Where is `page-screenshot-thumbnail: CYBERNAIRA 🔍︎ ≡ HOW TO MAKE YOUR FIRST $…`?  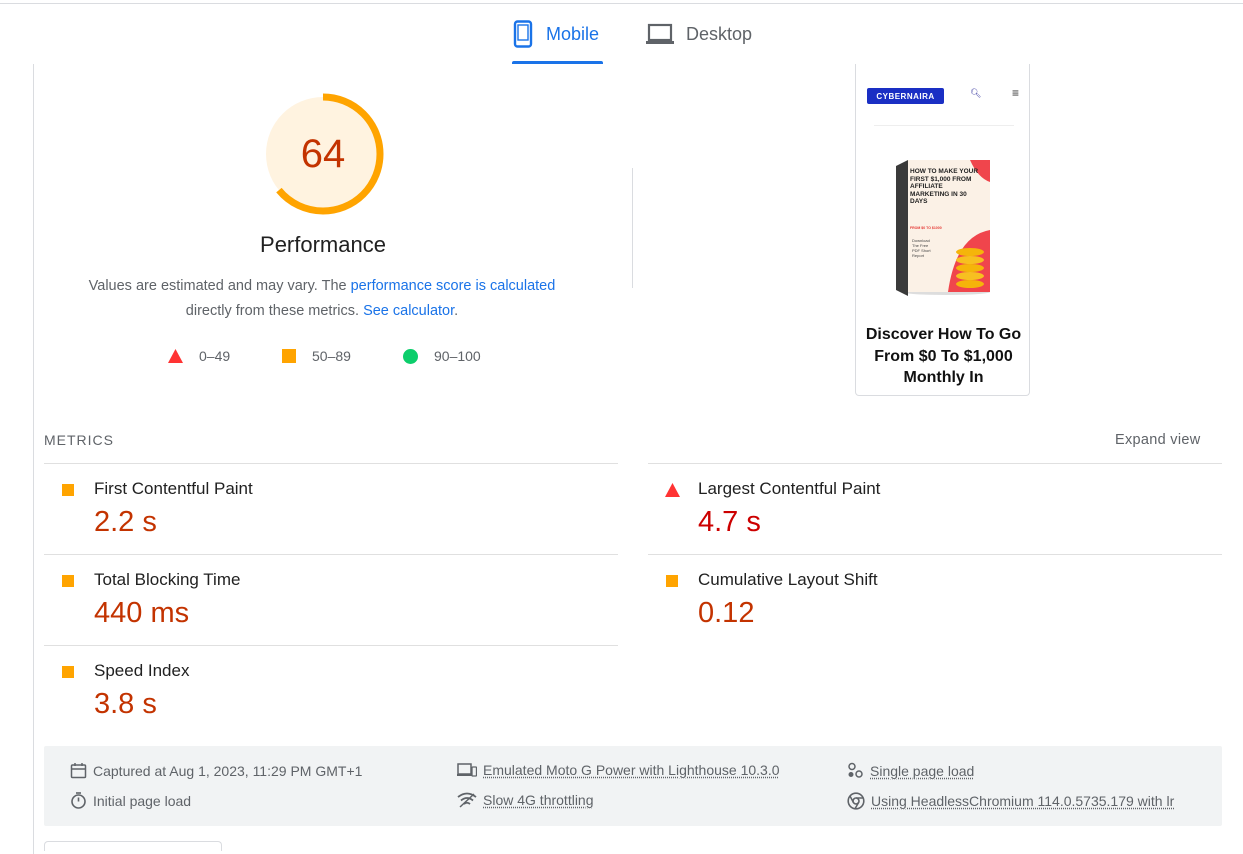 page-screenshot-thumbnail: CYBERNAIRA 🔍︎ ≡ HOW TO MAKE YOUR FIRST $… is located at coordinates (942, 230).